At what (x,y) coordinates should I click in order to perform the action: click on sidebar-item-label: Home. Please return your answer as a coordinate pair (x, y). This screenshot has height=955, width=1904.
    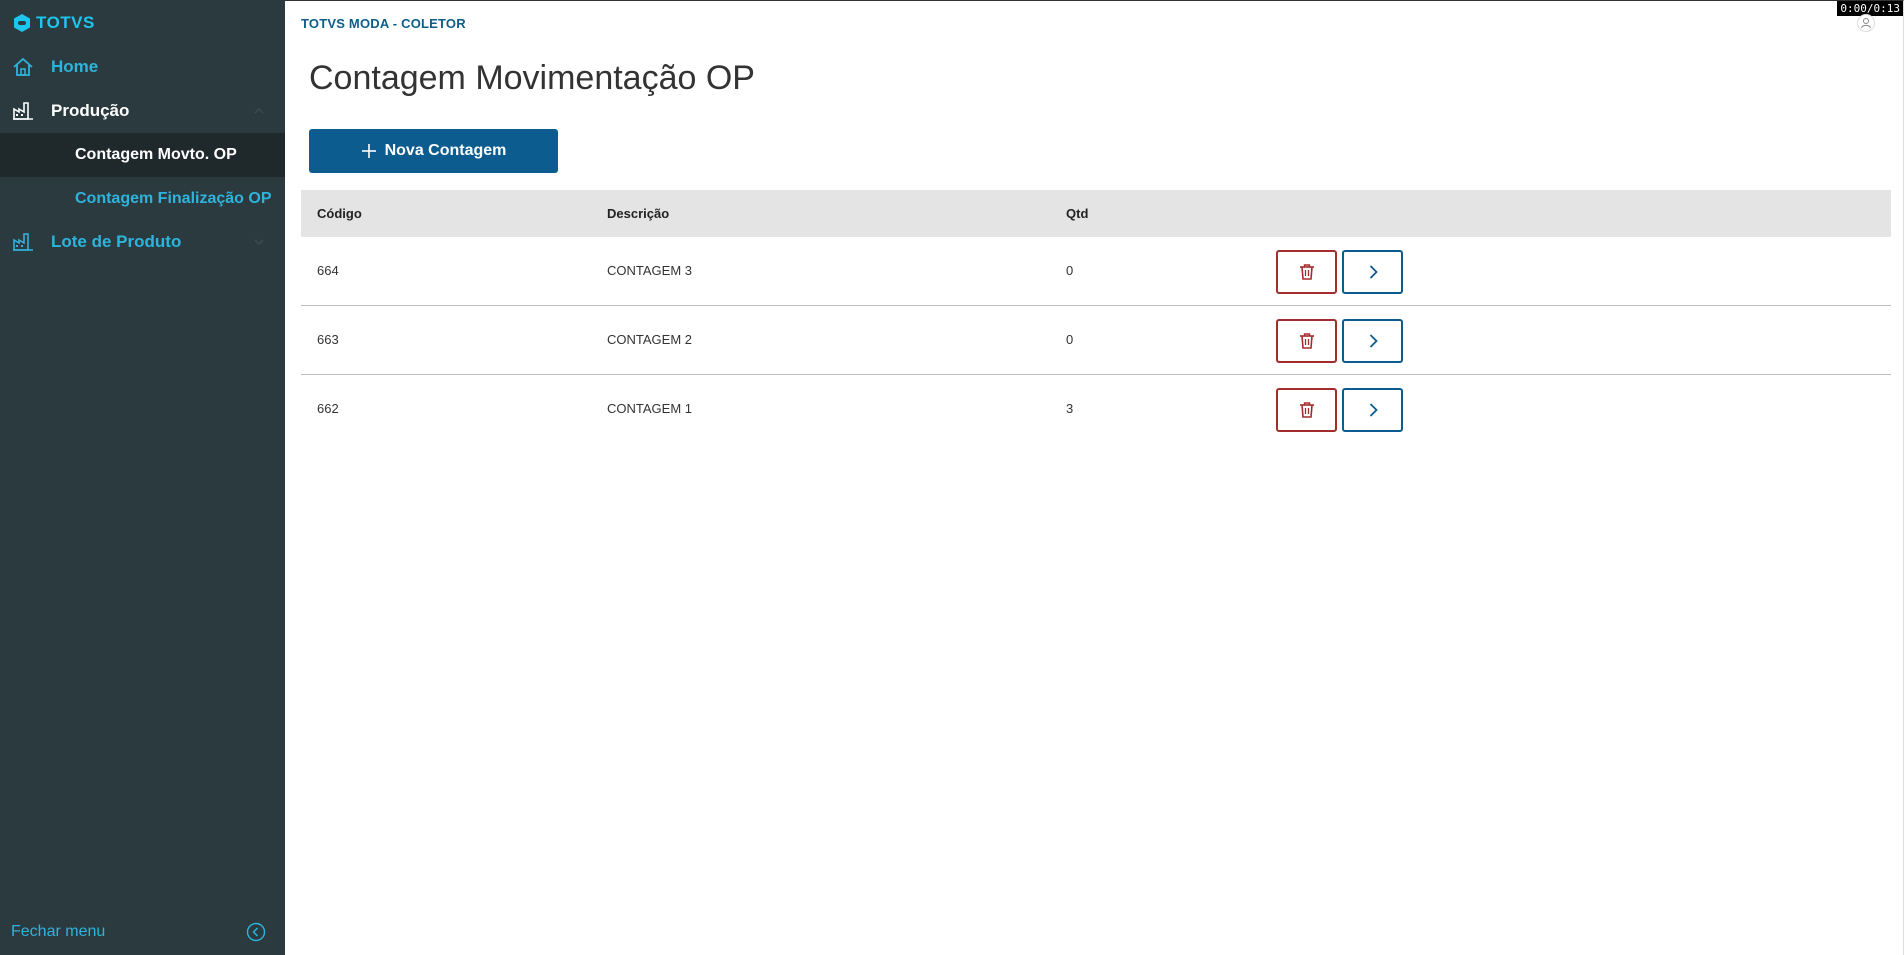
    Looking at the image, I should click on (75, 66).